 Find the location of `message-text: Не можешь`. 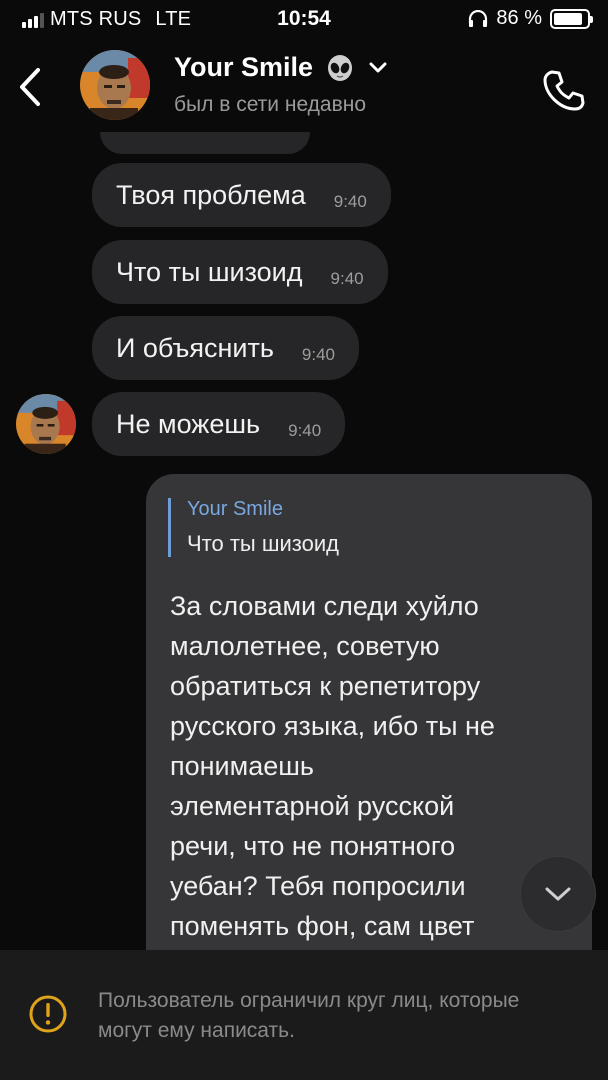

message-text: Не можешь is located at coordinates (188, 423).